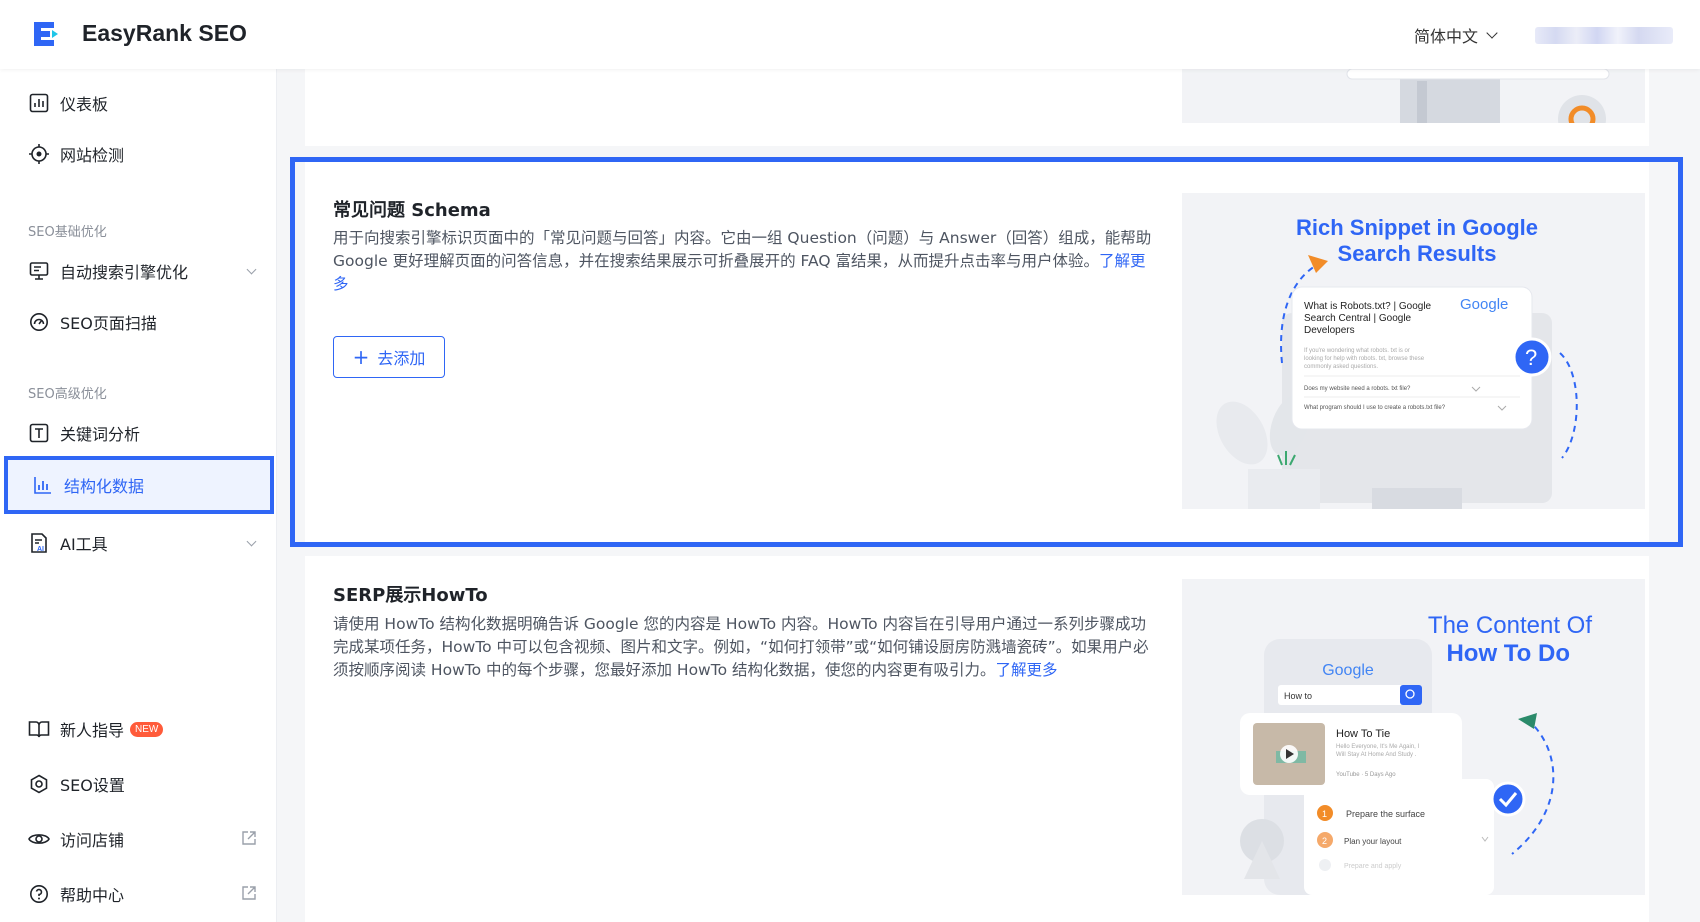  Describe the element at coordinates (1373, 866) in the screenshot. I see `step-3: Prepare and apply` at that location.